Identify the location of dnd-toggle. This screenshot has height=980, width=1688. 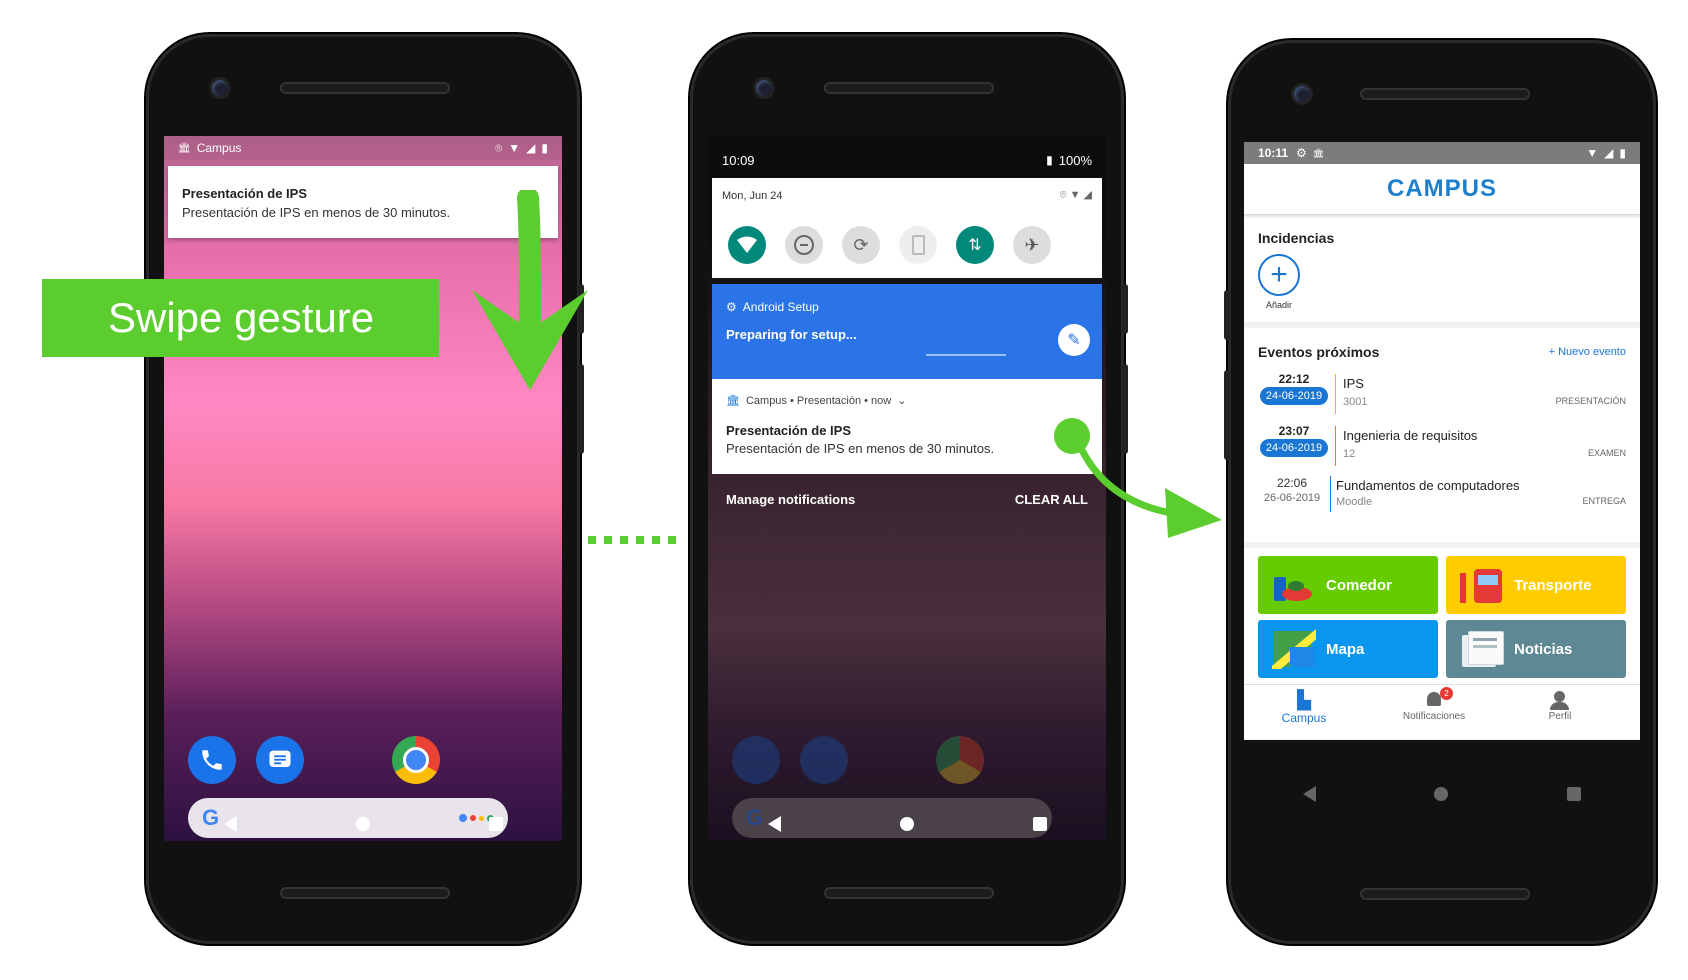
(804, 245).